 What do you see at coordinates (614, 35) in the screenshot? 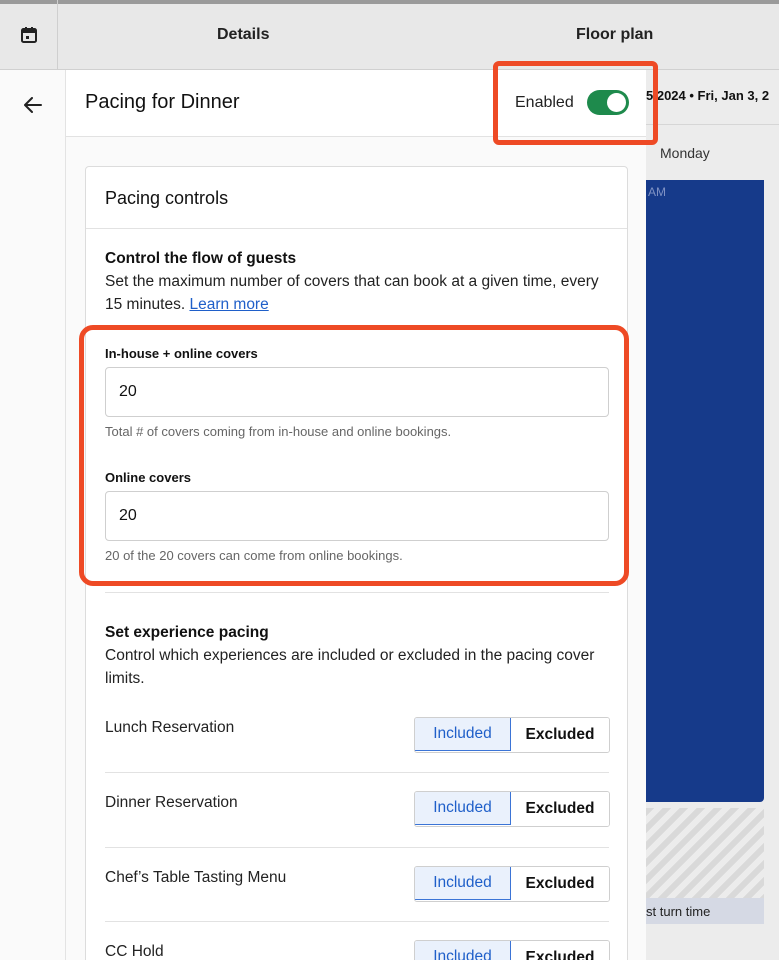
I see `tab-floor-plan: Floor plan` at bounding box center [614, 35].